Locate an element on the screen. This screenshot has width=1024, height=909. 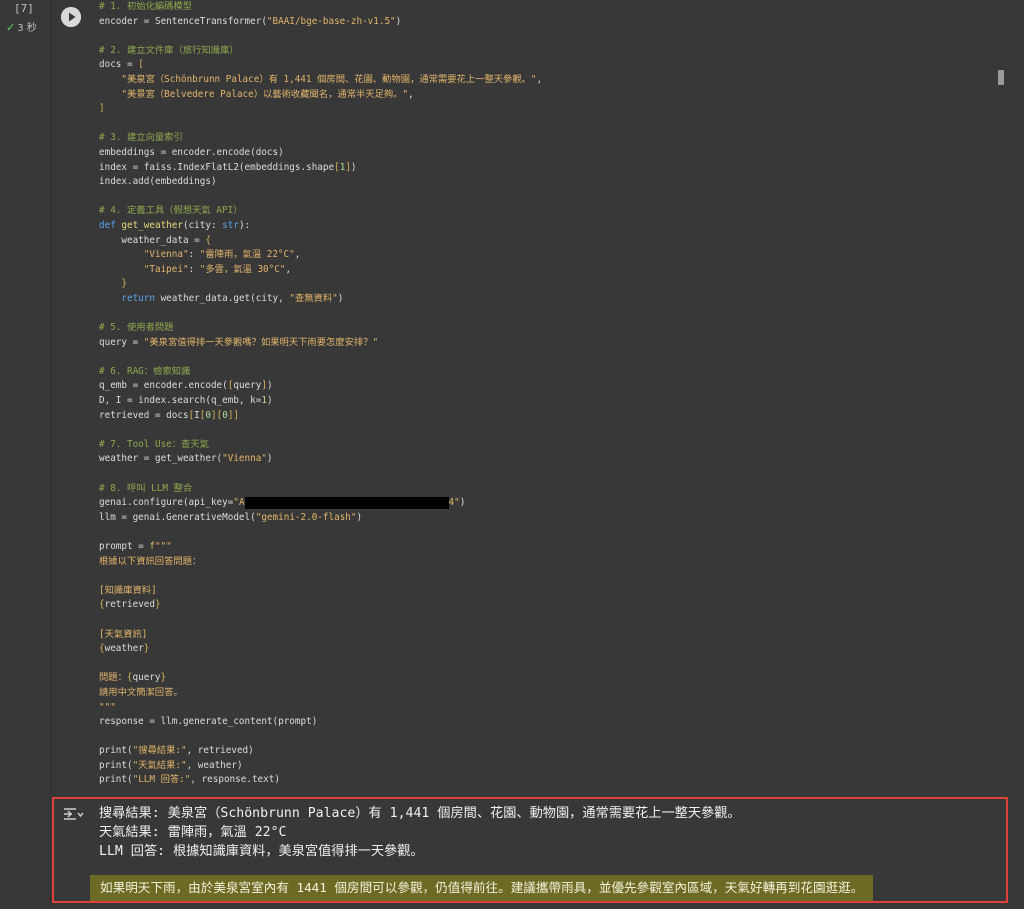
code-line: response = llm.generate_content(prompt) is located at coordinates (549, 722).